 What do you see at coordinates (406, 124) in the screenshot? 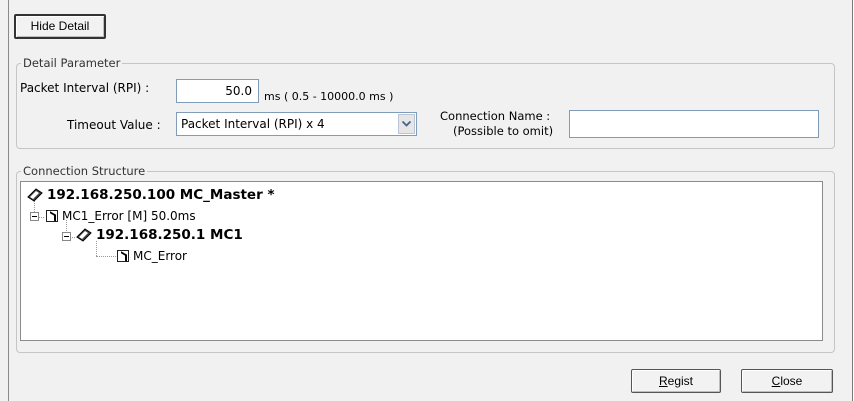
I see `chevron-down-icon` at bounding box center [406, 124].